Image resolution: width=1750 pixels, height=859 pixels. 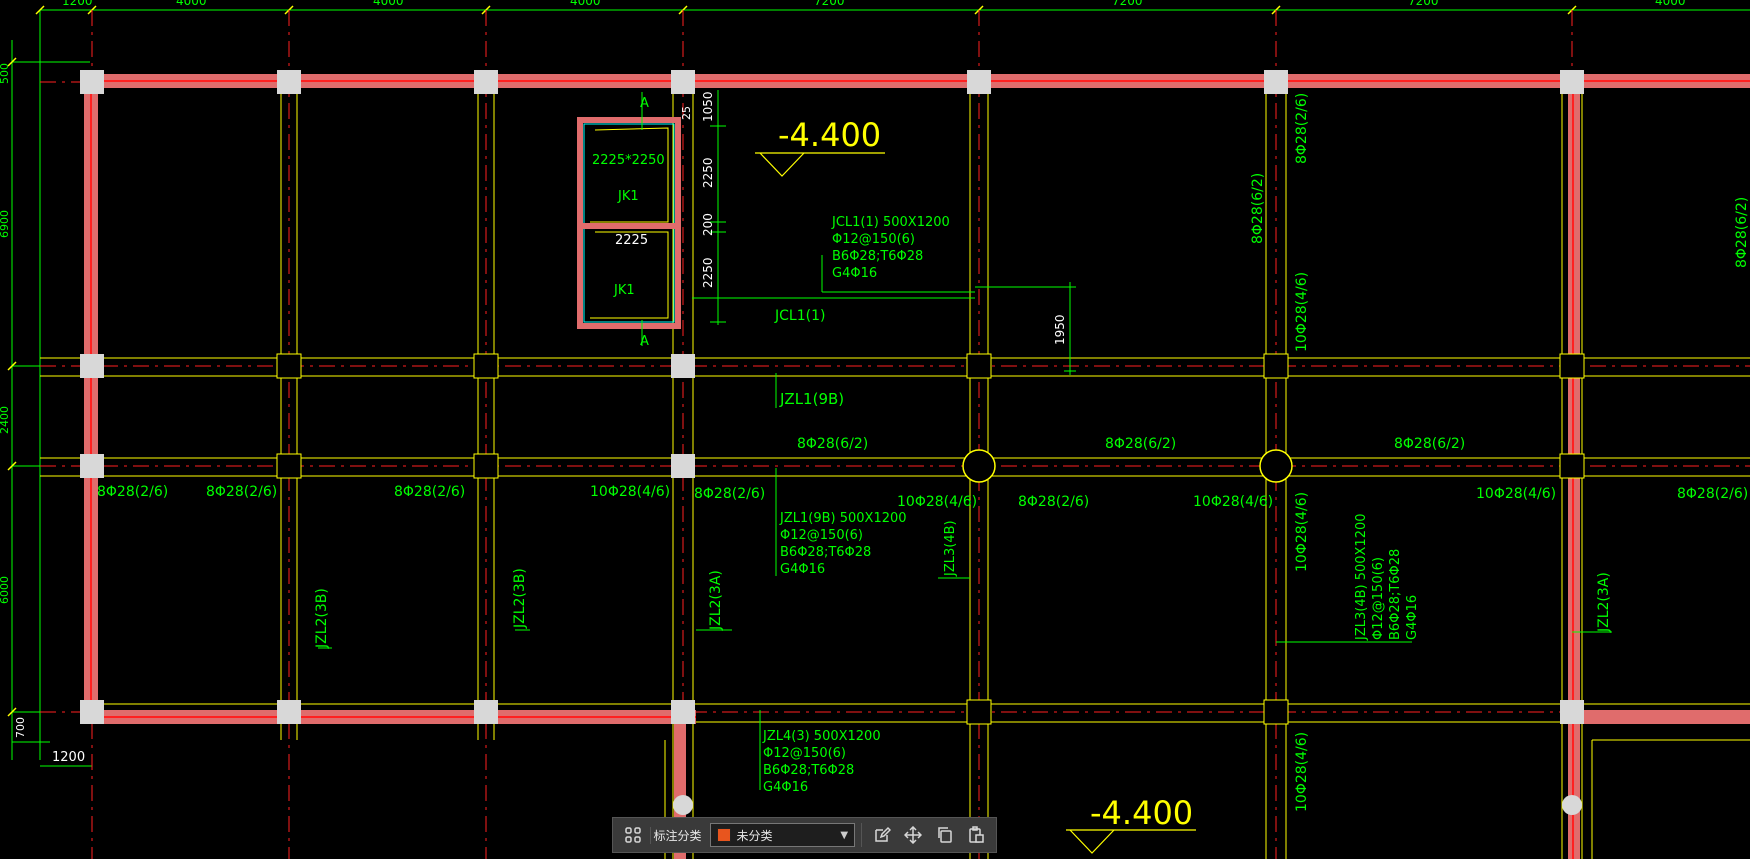 I want to click on top-dim-6: 7200, so click(x=1127, y=4).